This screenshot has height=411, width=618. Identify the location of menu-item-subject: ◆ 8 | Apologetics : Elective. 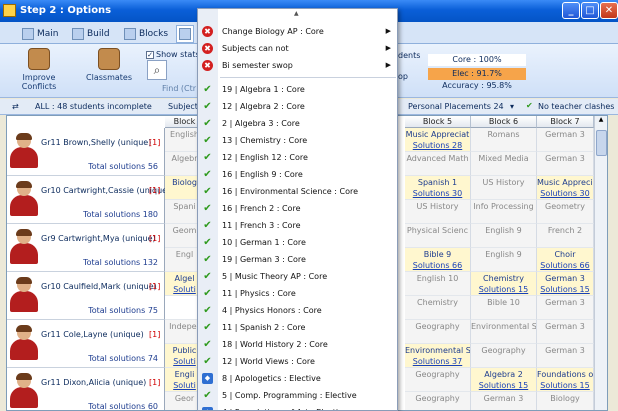
(297, 378).